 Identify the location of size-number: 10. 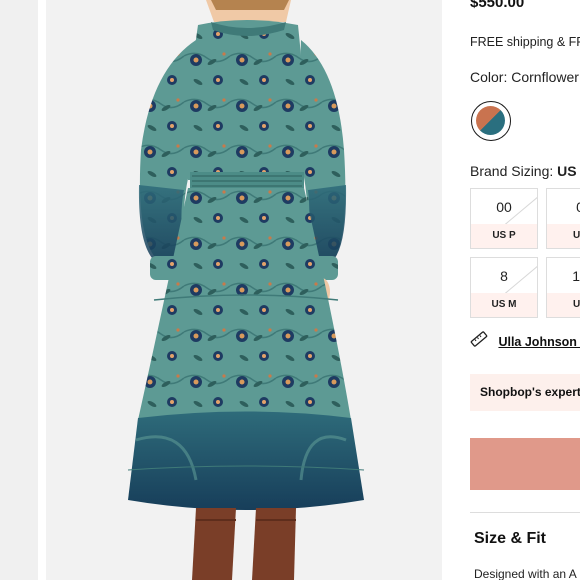
(576, 276).